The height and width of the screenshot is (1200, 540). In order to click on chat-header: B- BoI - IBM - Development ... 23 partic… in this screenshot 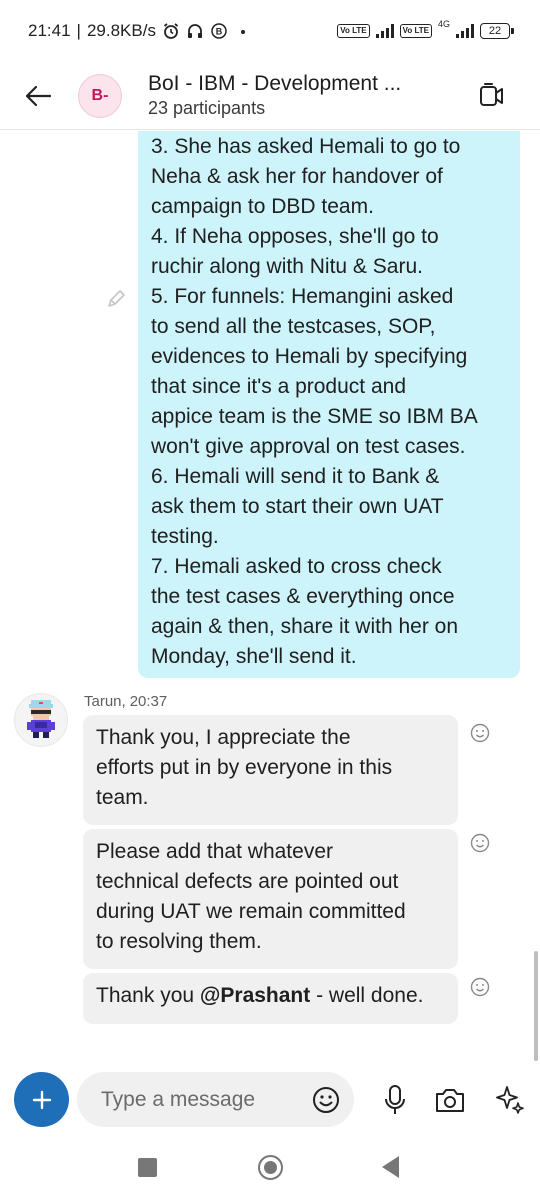, I will do `click(270, 96)`.